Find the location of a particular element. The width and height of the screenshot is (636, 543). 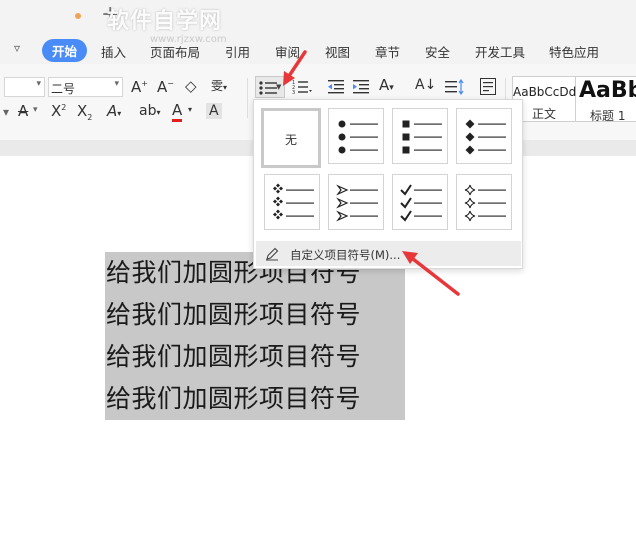

bullet-option-four-diamond is located at coordinates (292, 202).